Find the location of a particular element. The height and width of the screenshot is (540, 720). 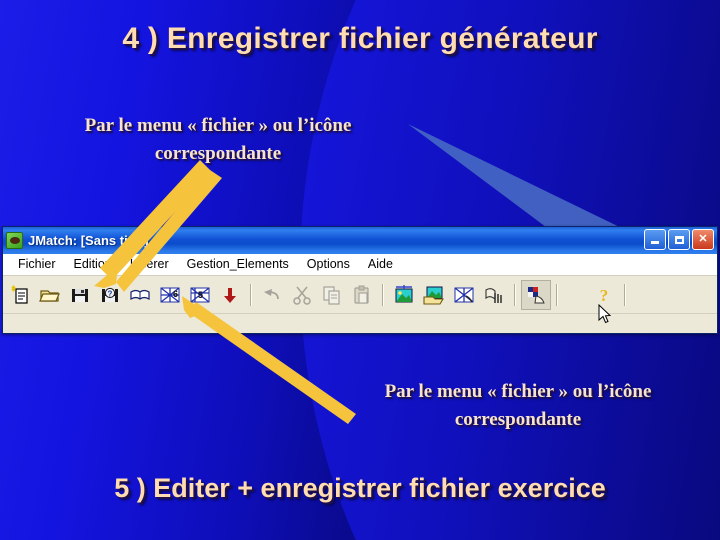

save-as-icon: ? is located at coordinates (110, 295).